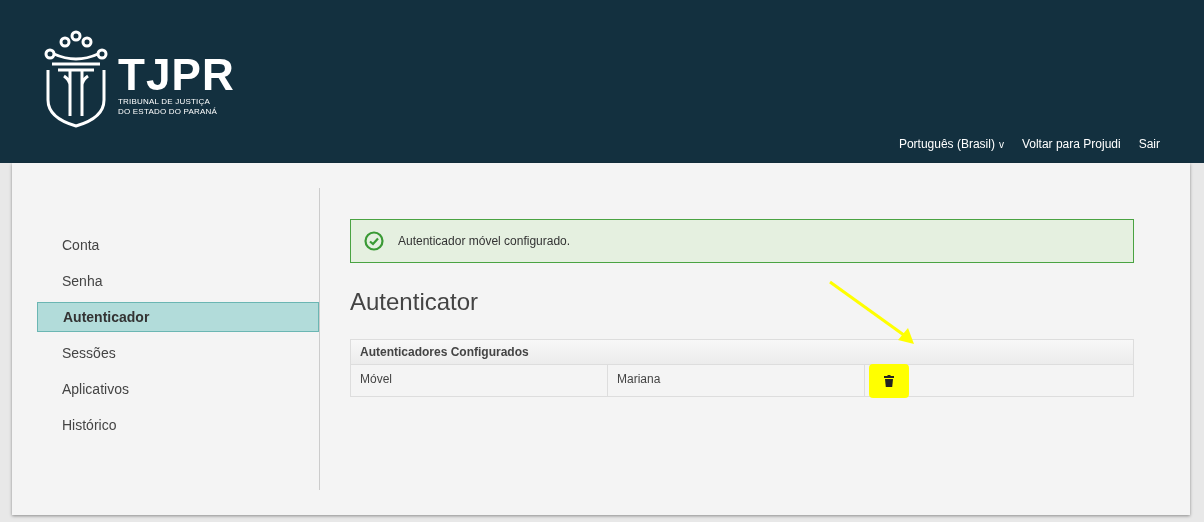 The width and height of the screenshot is (1204, 522). What do you see at coordinates (742, 352) in the screenshot?
I see `table-title: Autenticadores Configurados` at bounding box center [742, 352].